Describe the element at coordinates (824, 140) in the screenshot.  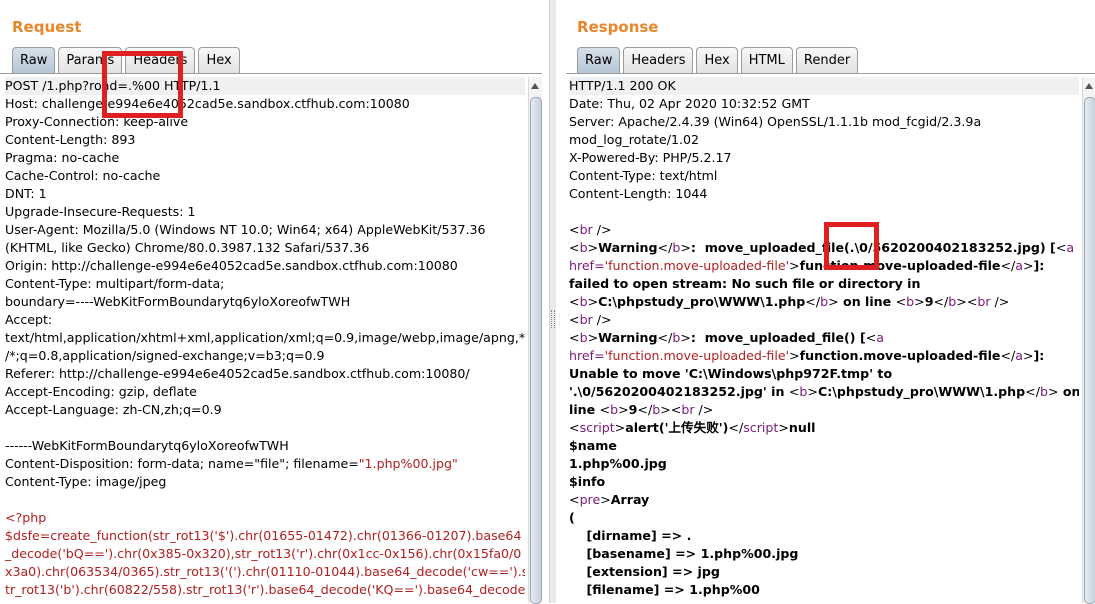
I see `response-line: mod_log_rotate/1.02` at that location.